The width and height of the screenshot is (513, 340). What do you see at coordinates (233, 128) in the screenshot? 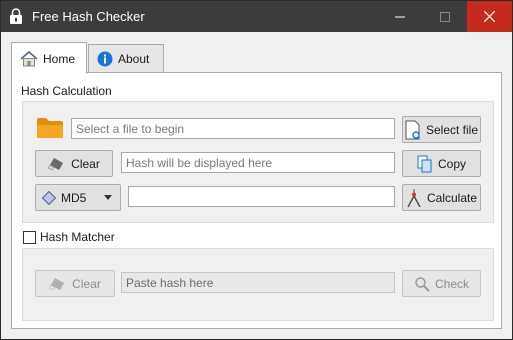
I see `file-path-input: Select a file to begin` at bounding box center [233, 128].